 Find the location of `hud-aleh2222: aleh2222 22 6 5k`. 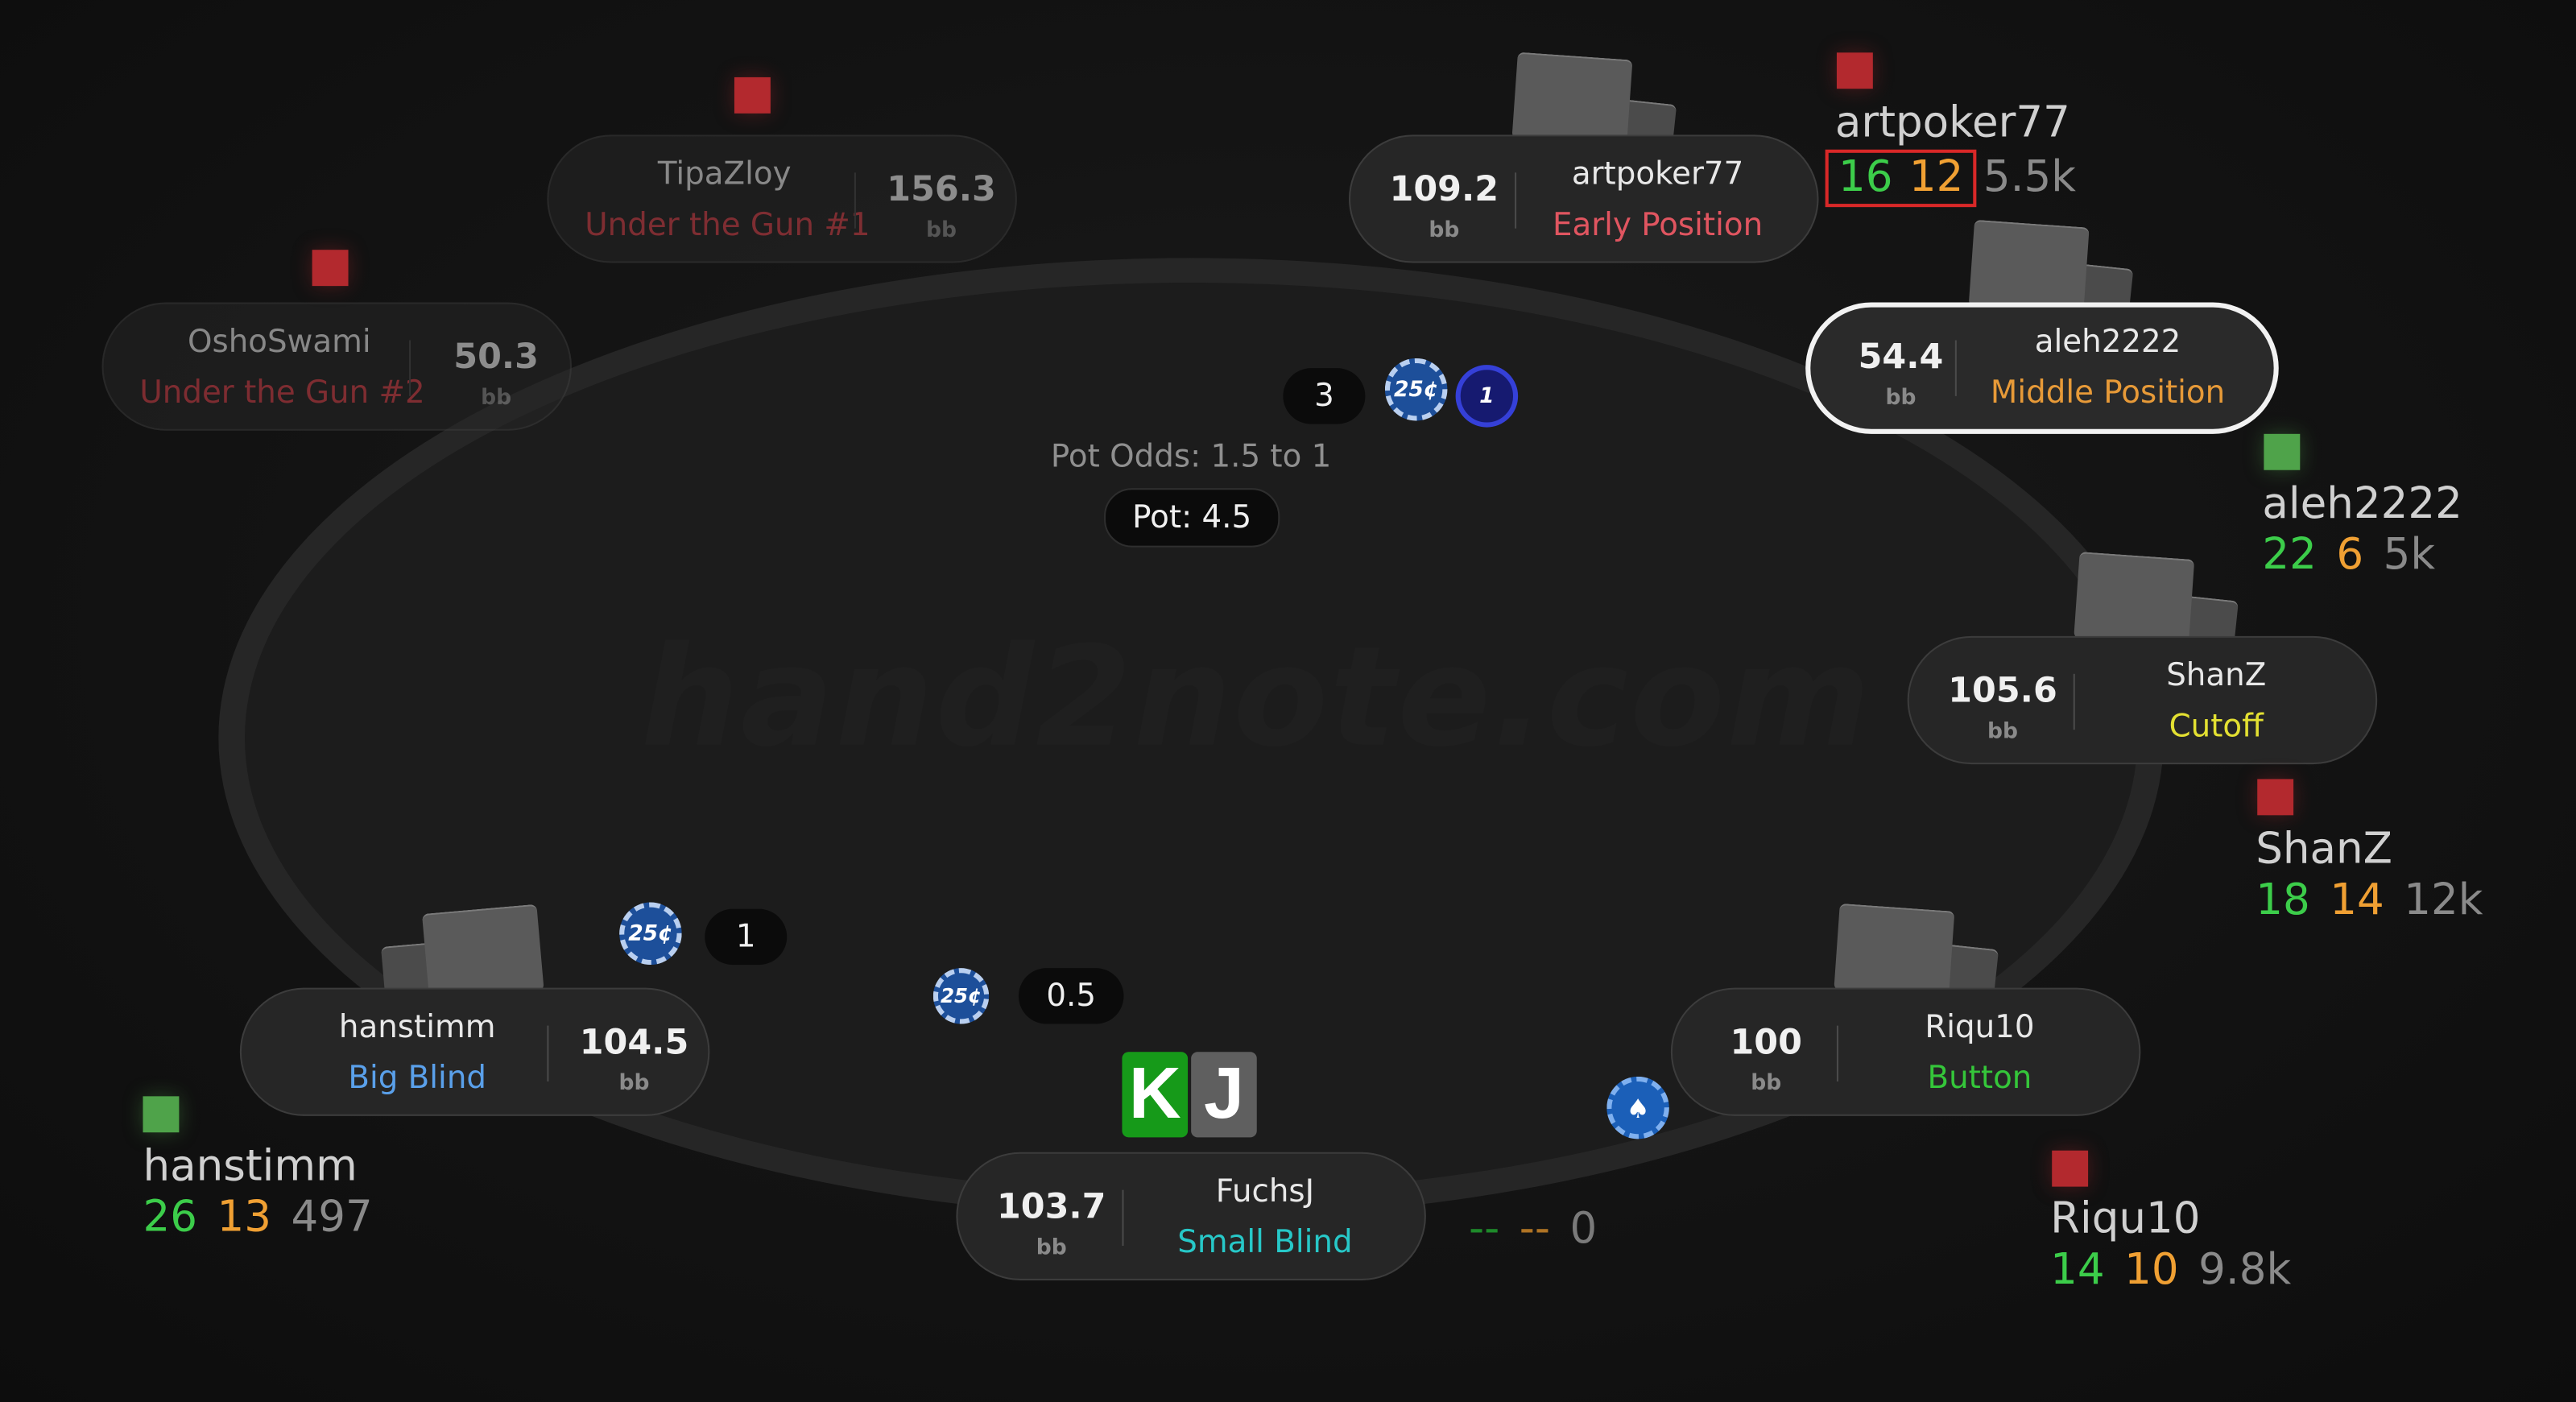

hud-aleh2222: aleh2222 22 6 5k is located at coordinates (2362, 531).